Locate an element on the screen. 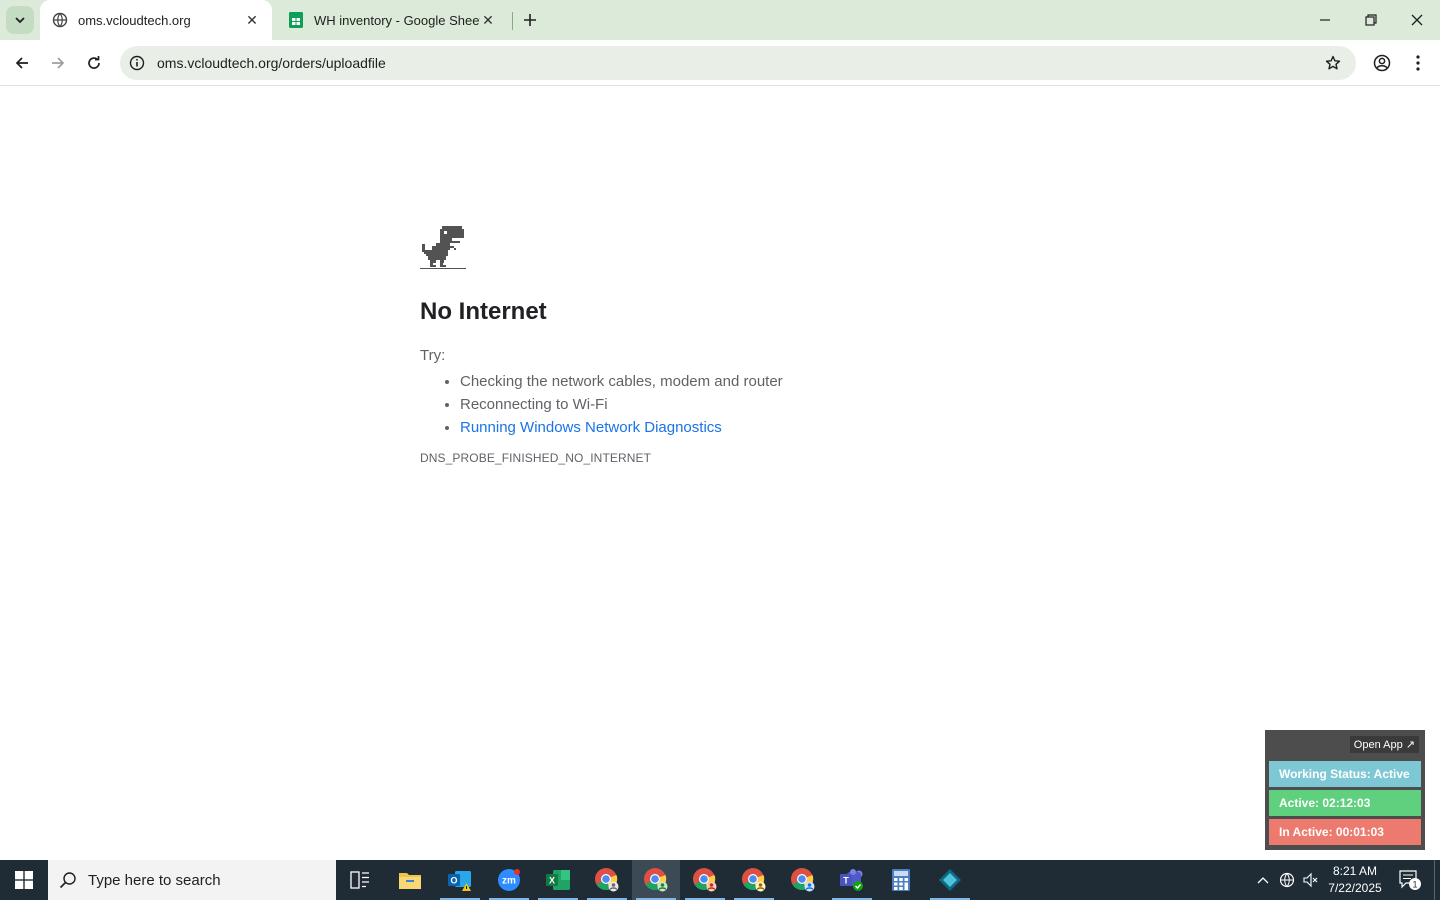  google-sheets-icon is located at coordinates (296, 20).